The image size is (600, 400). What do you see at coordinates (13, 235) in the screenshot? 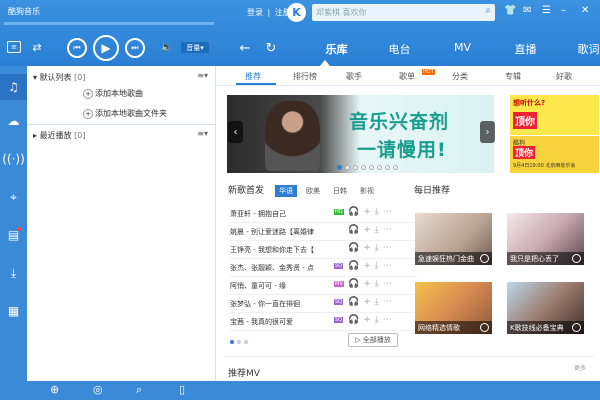
I see `news-icon: ▤` at bounding box center [13, 235].